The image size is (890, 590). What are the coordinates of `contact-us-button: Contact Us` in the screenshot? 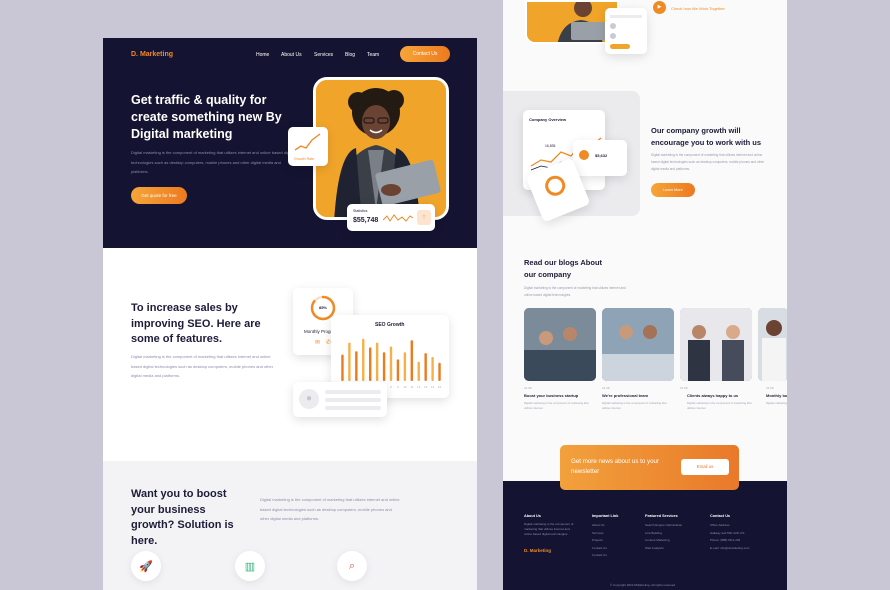 It's located at (425, 54).